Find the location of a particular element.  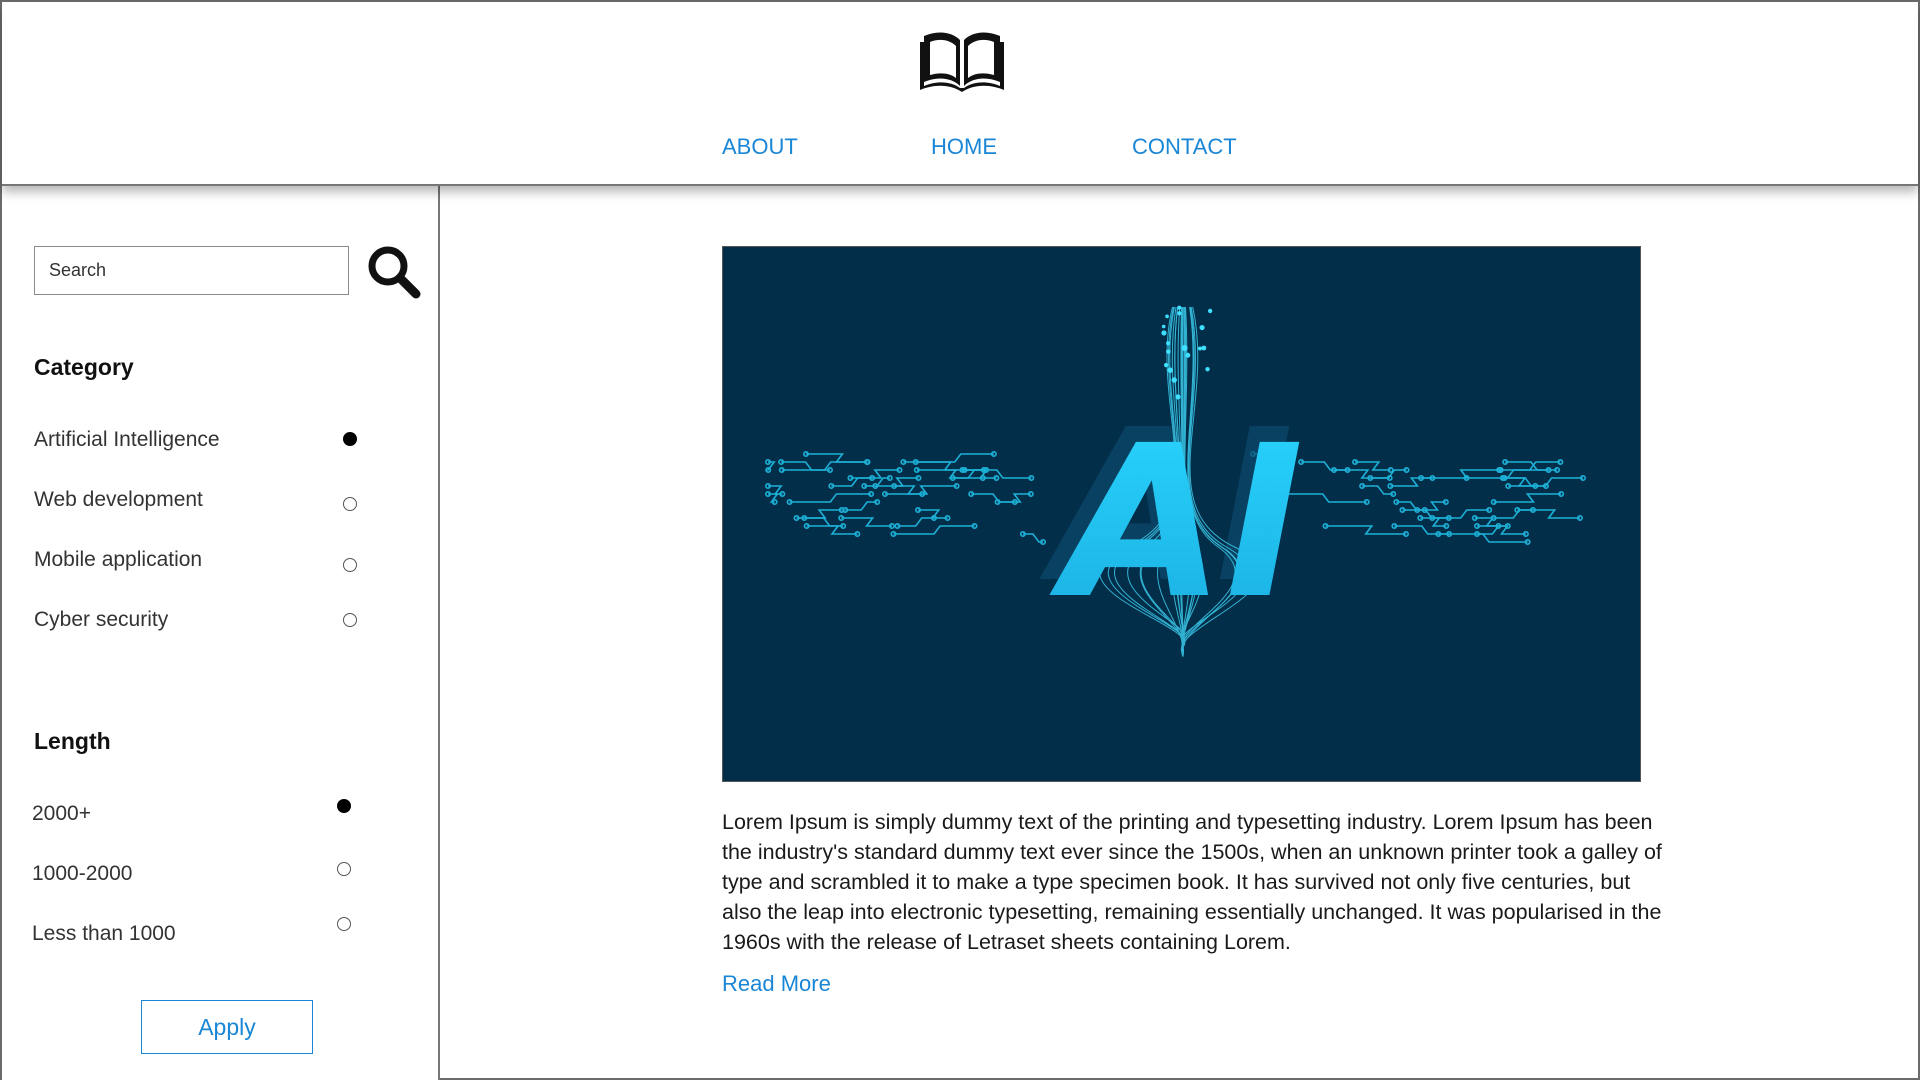

length-option-label: 2000+ is located at coordinates (61, 813).